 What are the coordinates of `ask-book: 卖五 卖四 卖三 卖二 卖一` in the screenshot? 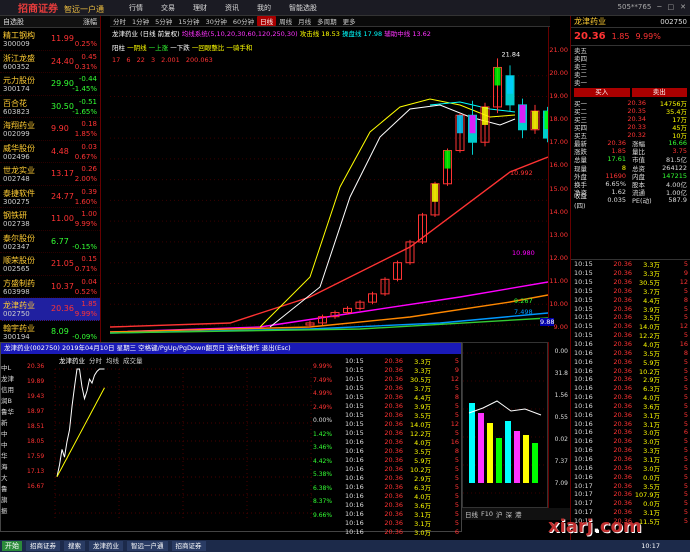 It's located at (630, 66).